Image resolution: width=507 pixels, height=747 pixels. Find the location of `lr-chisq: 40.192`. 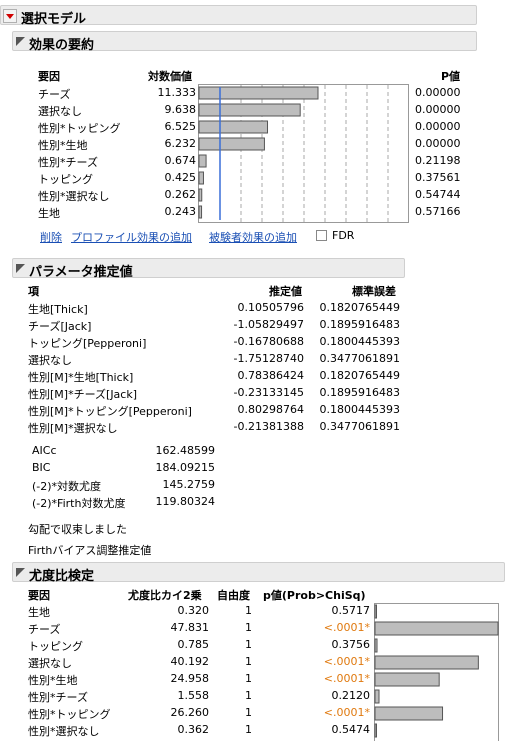

lr-chisq: 40.192 is located at coordinates (190, 661).